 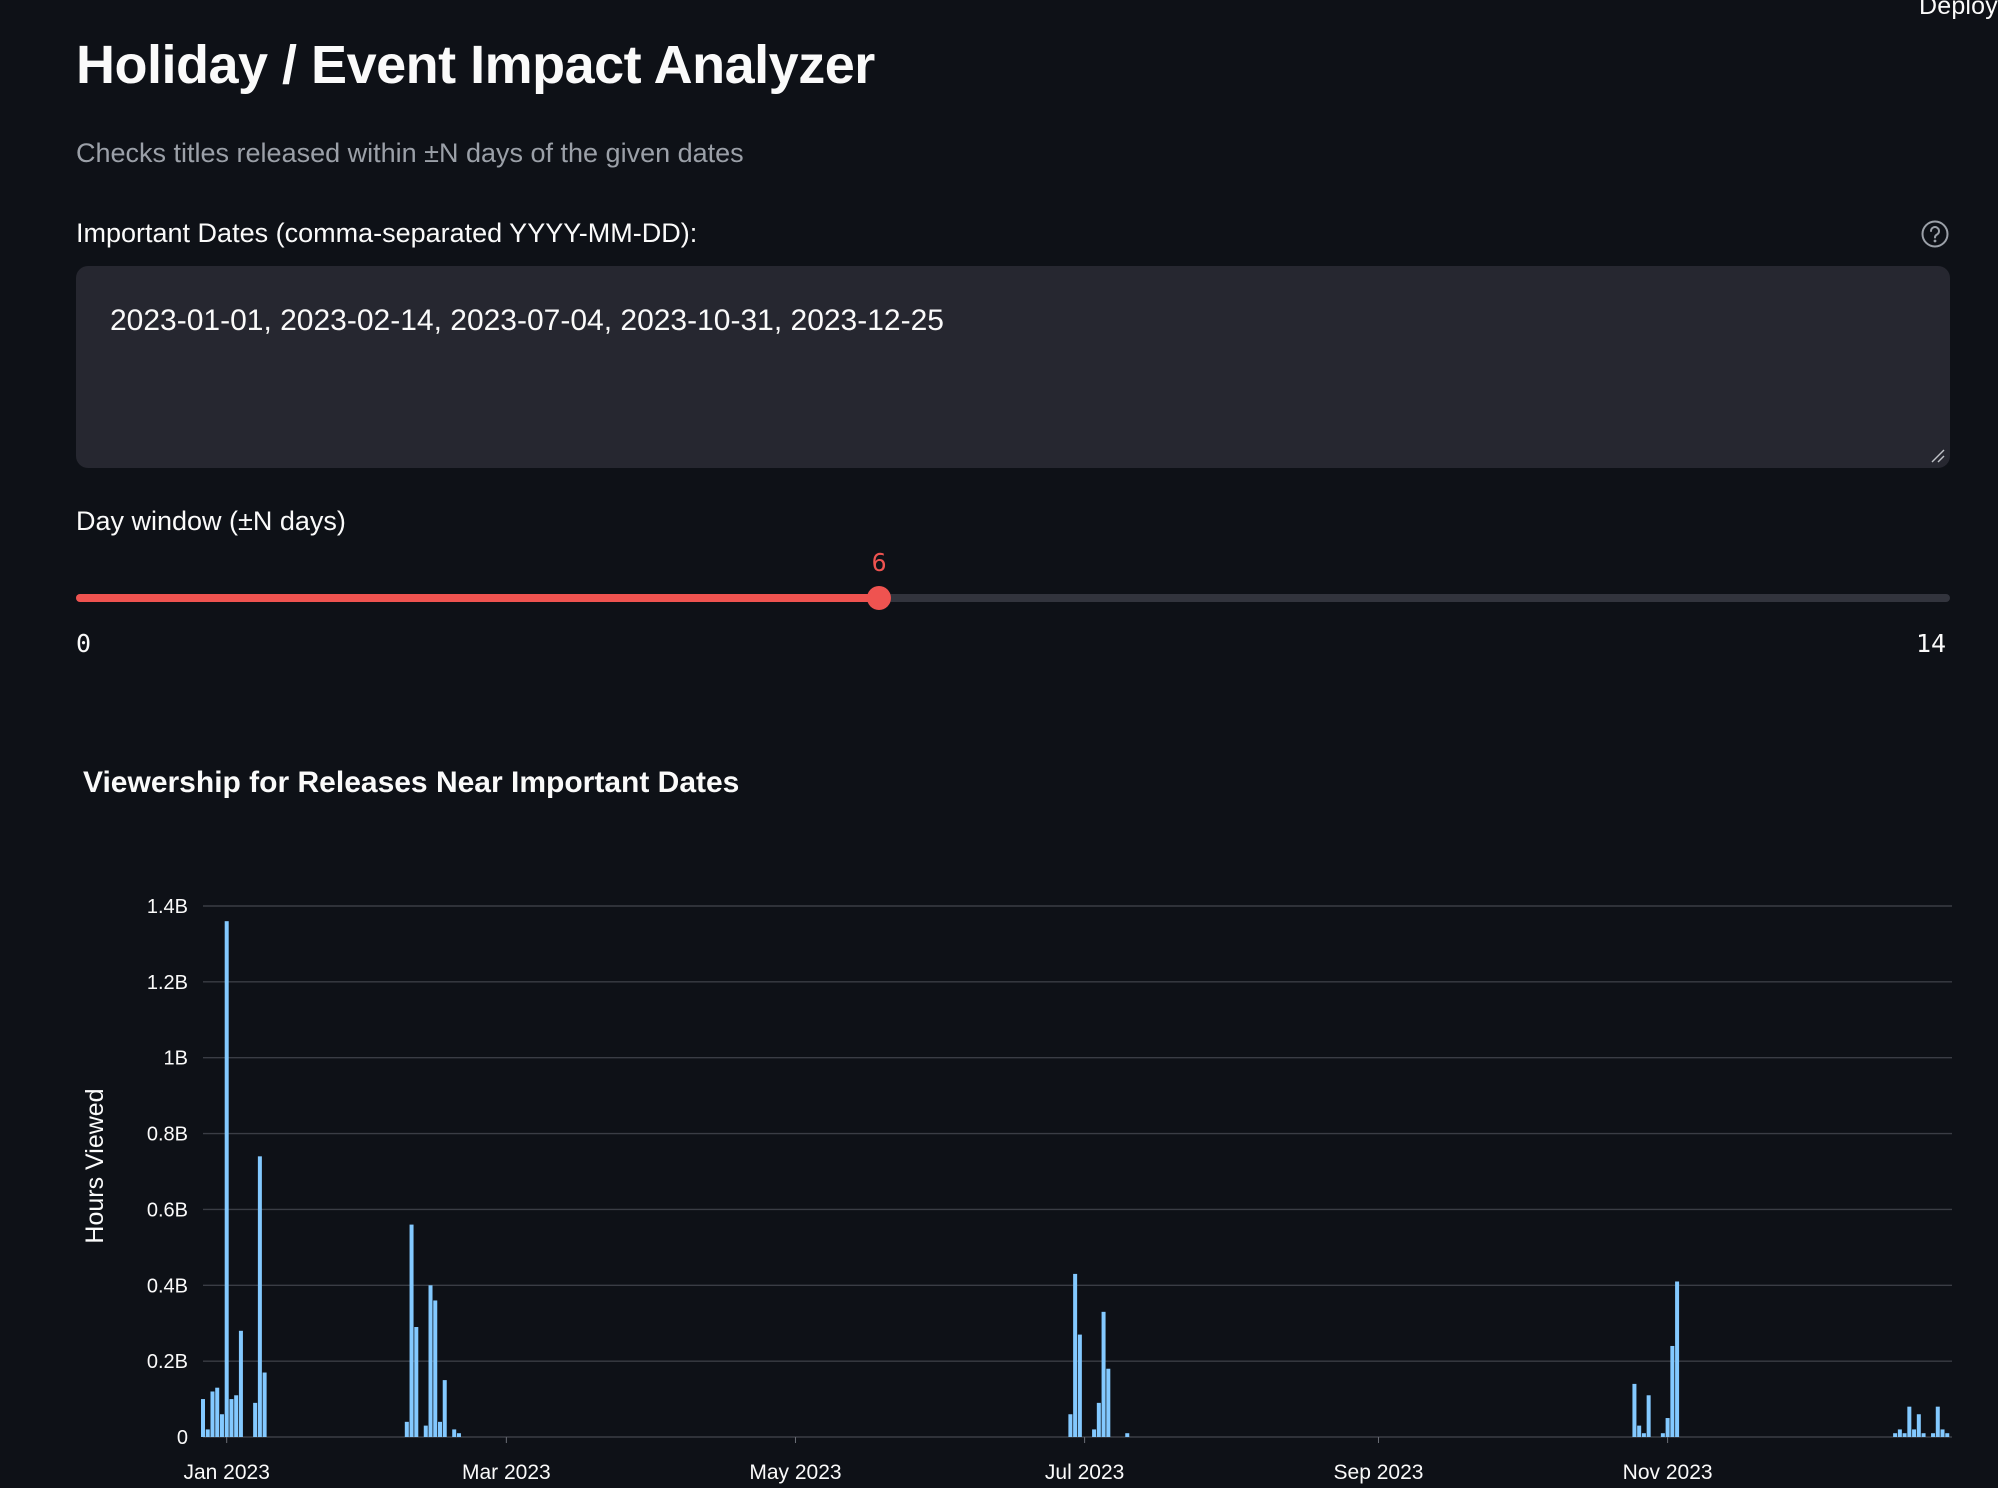 What do you see at coordinates (167, 983) in the screenshot?
I see `y-tick-label: 1.2B` at bounding box center [167, 983].